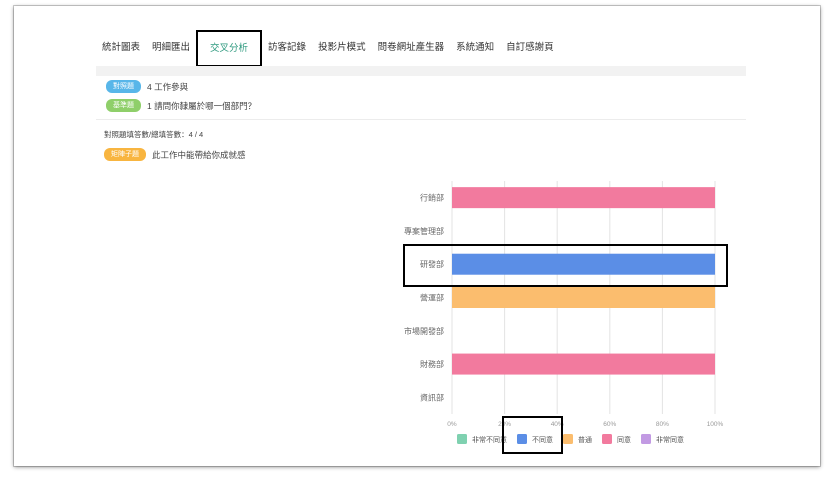 The width and height of the screenshot is (830, 480). Describe the element at coordinates (609, 424) in the screenshot. I see `x-tick-label: 60%` at that location.